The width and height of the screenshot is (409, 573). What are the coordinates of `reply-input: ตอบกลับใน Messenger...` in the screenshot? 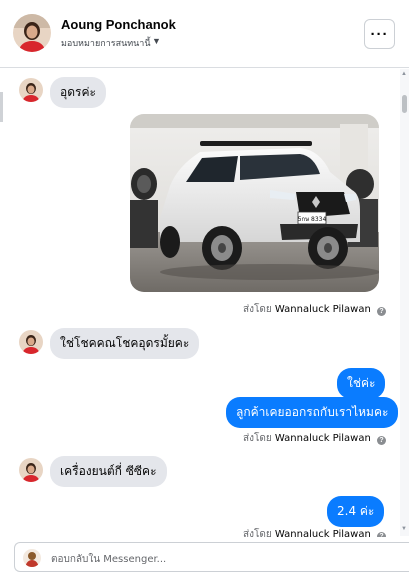 It's located at (211, 557).